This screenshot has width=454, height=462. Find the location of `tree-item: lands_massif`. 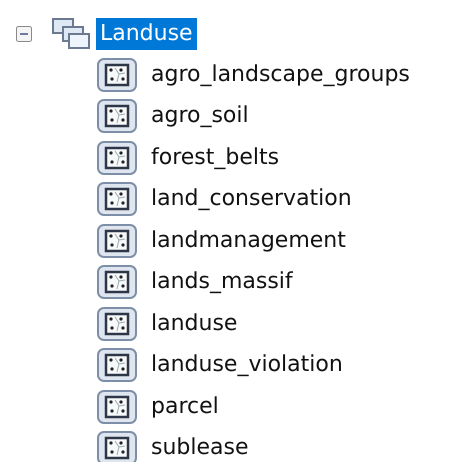

tree-item: lands_massif is located at coordinates (222, 282).